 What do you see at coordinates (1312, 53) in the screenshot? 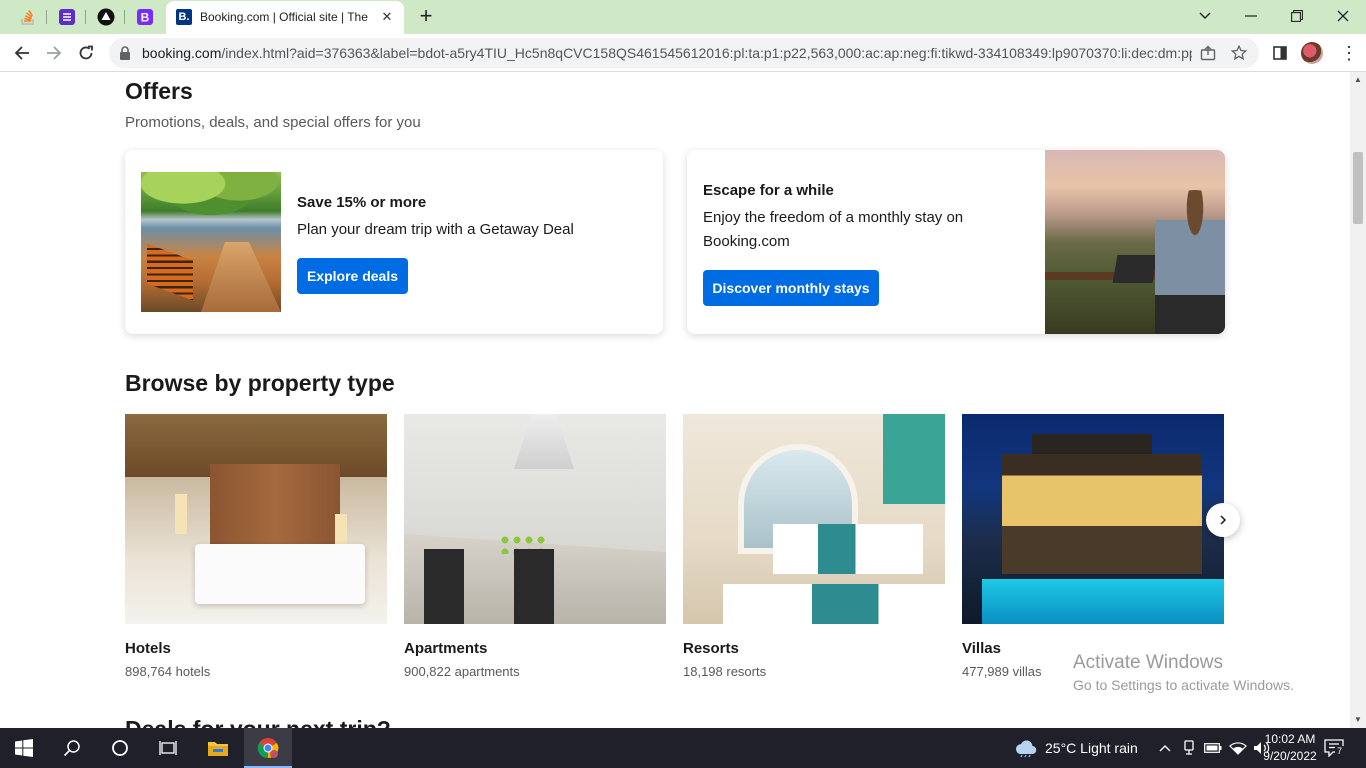
I see `profile-avatar` at bounding box center [1312, 53].